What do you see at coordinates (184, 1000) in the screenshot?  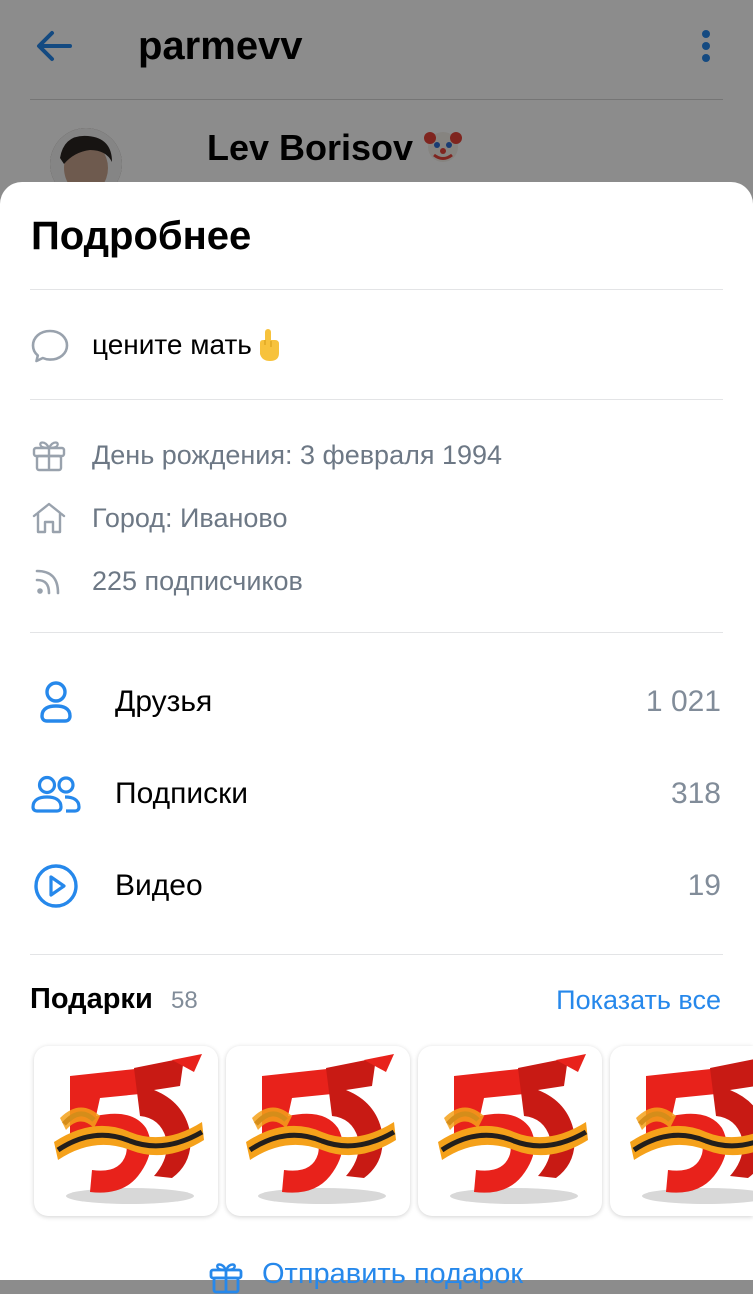 I see `gifts-count: 58` at bounding box center [184, 1000].